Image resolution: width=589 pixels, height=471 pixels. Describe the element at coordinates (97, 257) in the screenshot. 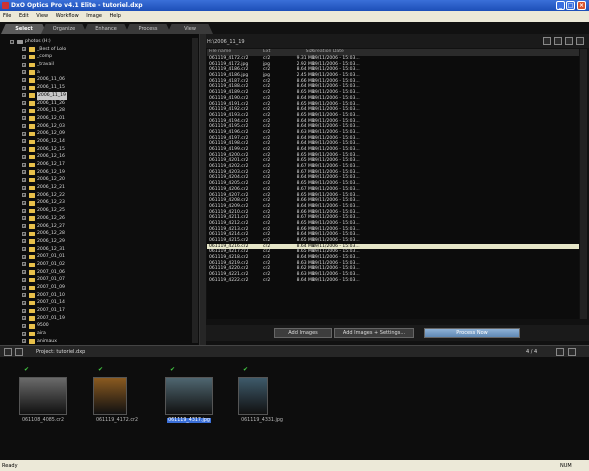

I see `tree-item: +2007_01_01` at that location.